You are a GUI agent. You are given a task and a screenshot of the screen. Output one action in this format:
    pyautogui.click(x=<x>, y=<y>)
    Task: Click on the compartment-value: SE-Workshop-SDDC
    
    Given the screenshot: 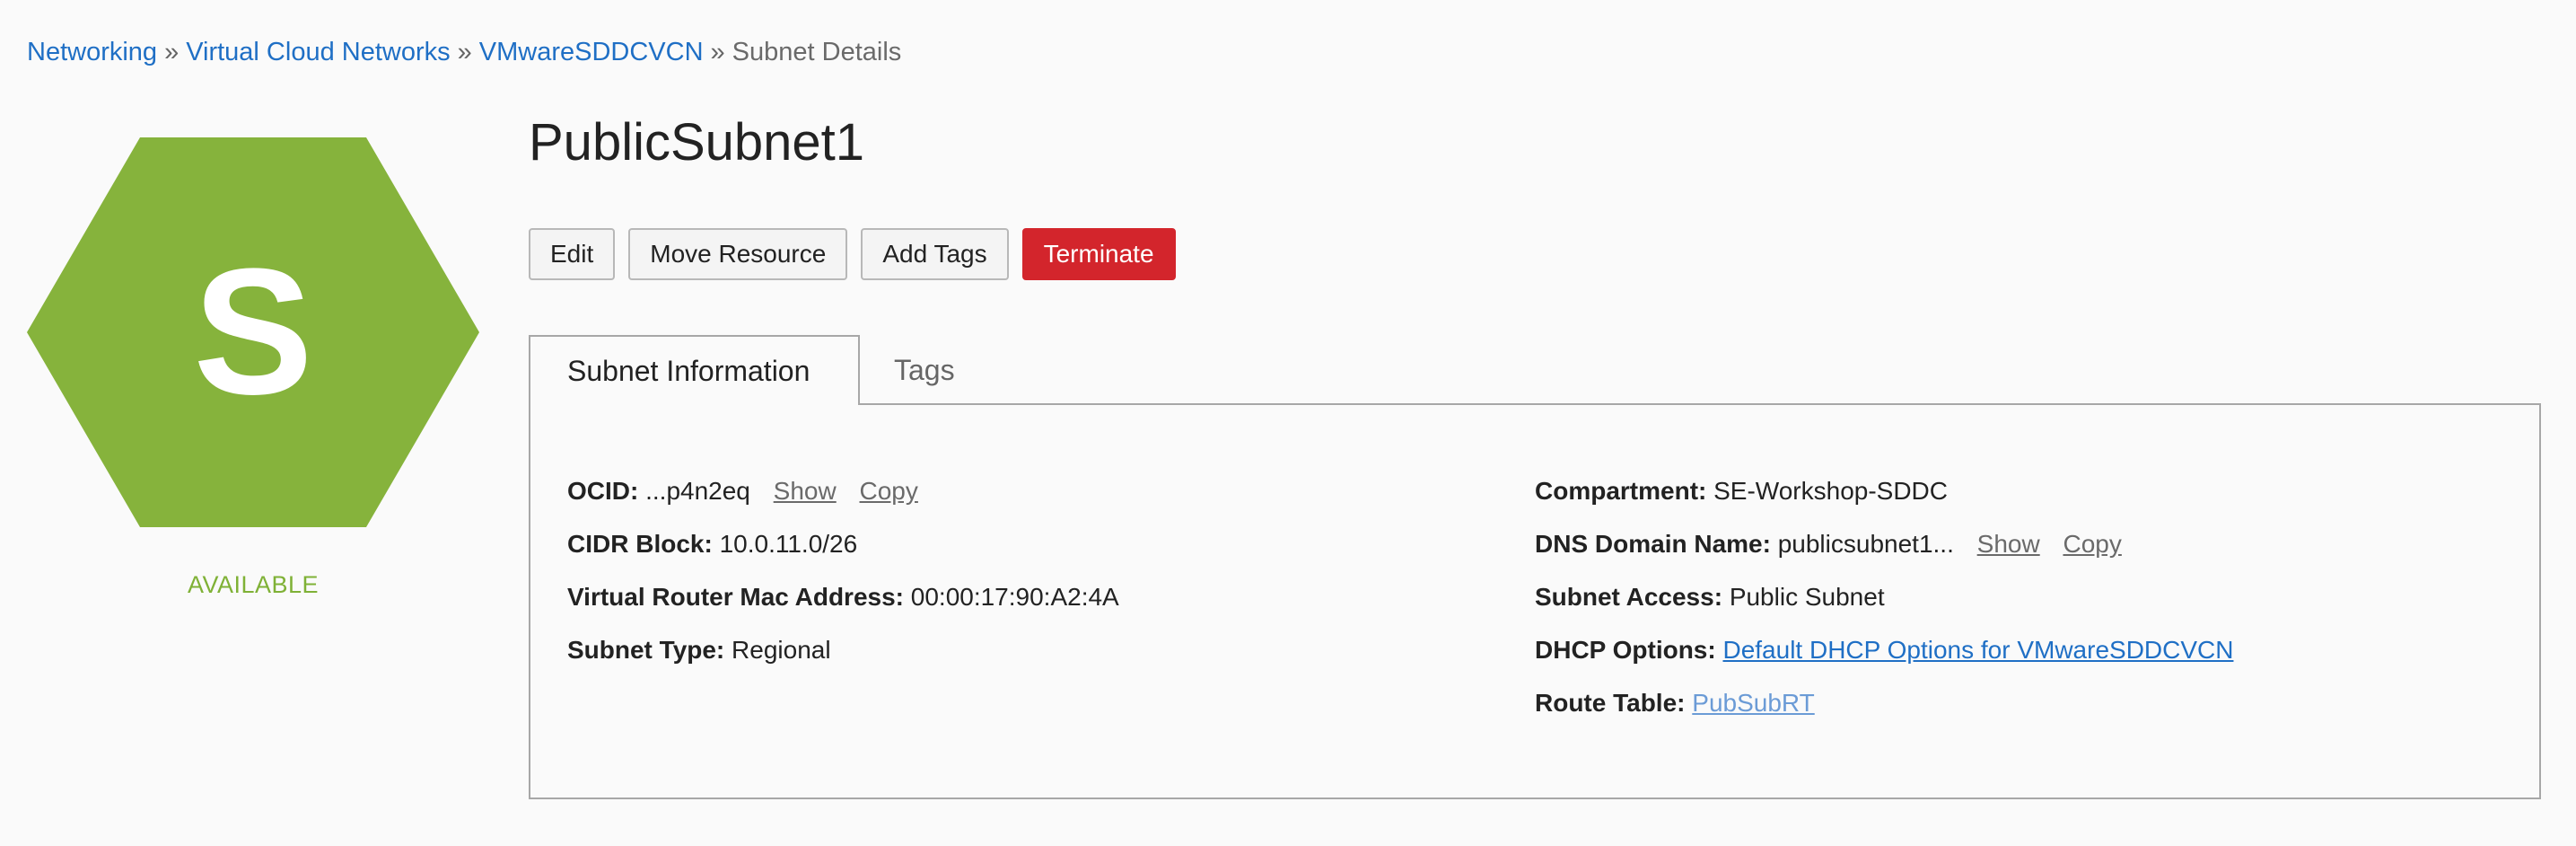 What is the action you would take?
    pyautogui.click(x=1830, y=491)
    